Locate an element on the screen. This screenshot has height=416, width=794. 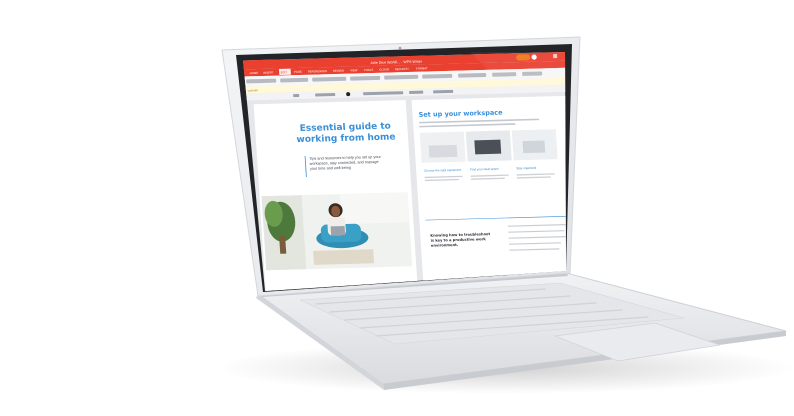
card-3-title: Stay organized is located at coordinates (526, 168).